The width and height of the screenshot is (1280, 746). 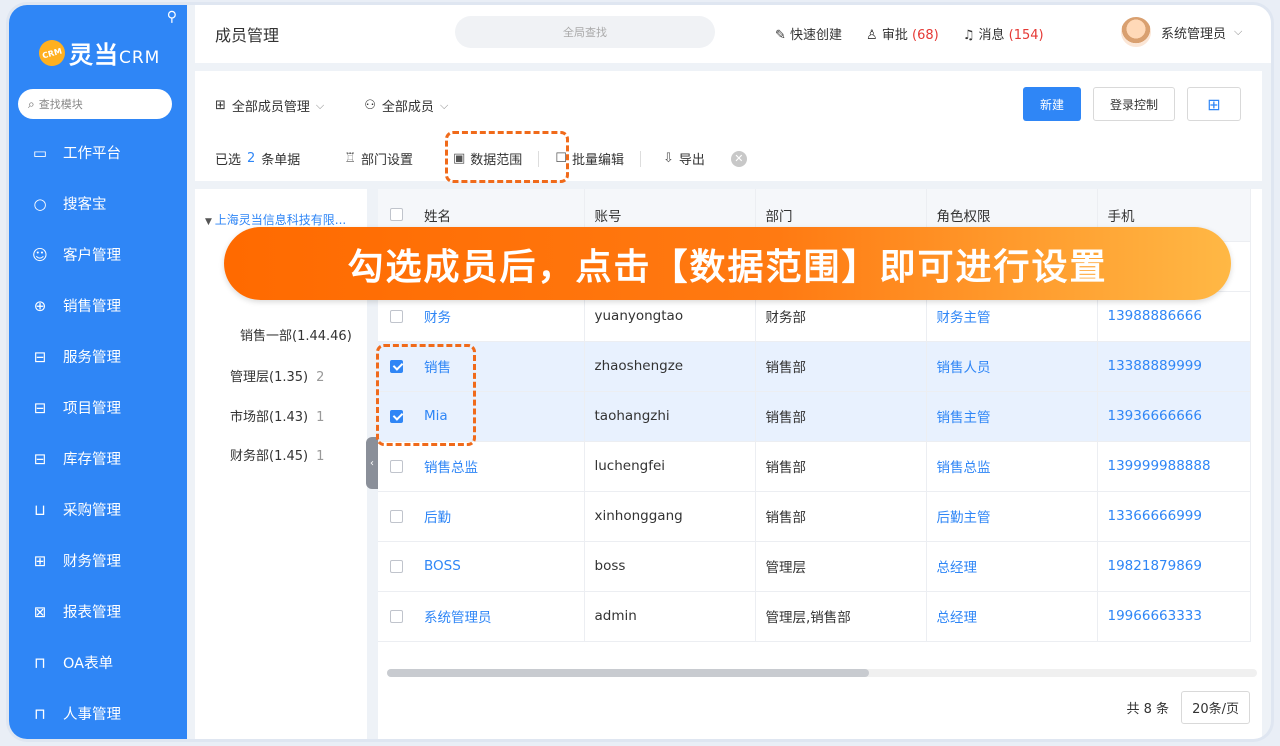 I want to click on tree-item: 市场部(1.43)1, so click(x=277, y=415).